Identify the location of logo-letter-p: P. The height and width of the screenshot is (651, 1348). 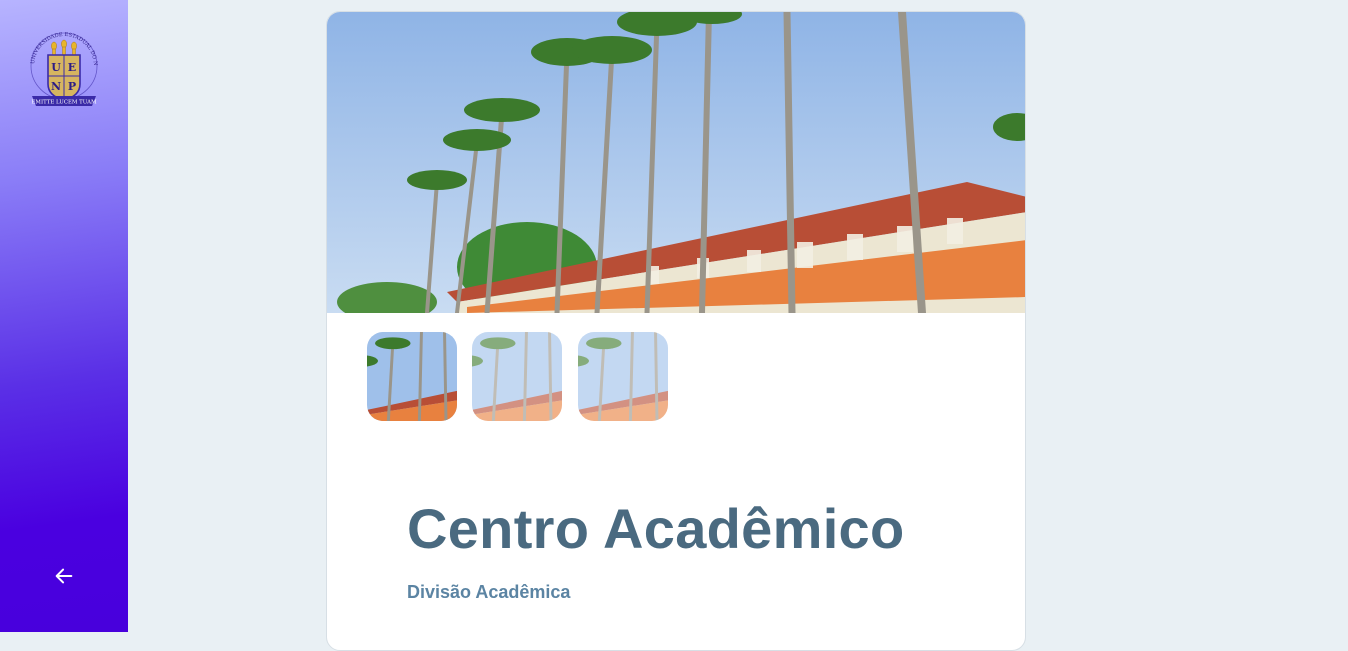
(72, 86).